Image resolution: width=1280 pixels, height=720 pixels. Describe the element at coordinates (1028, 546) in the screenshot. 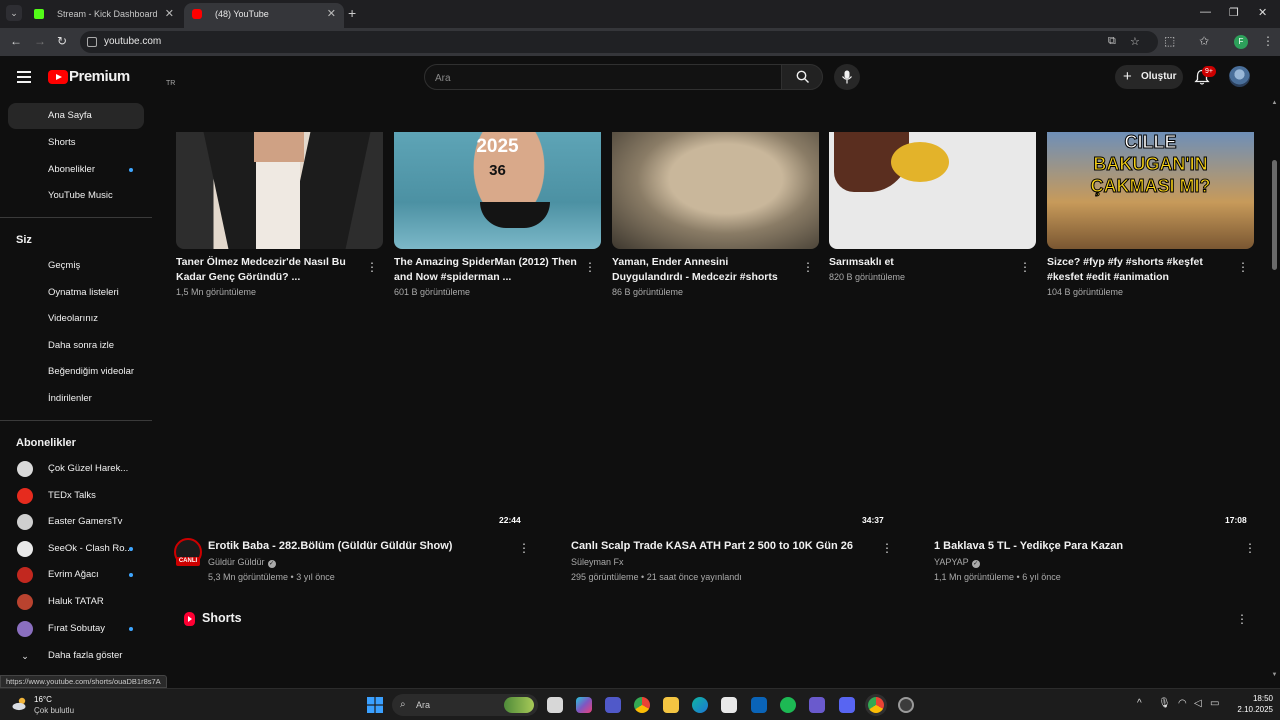

I see `video-title: 1 Baklava 5 TL - Yedikçe Para Kazan` at that location.